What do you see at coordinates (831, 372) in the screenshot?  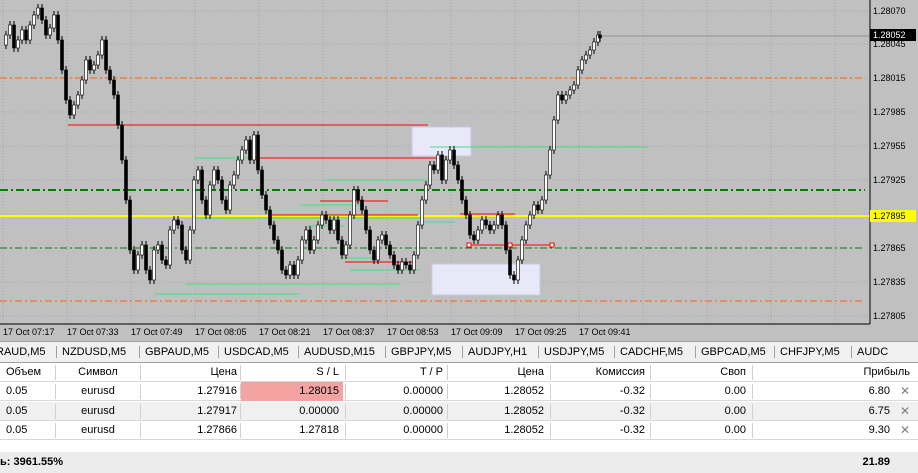 I see `col-header-profit: Прибыль` at bounding box center [831, 372].